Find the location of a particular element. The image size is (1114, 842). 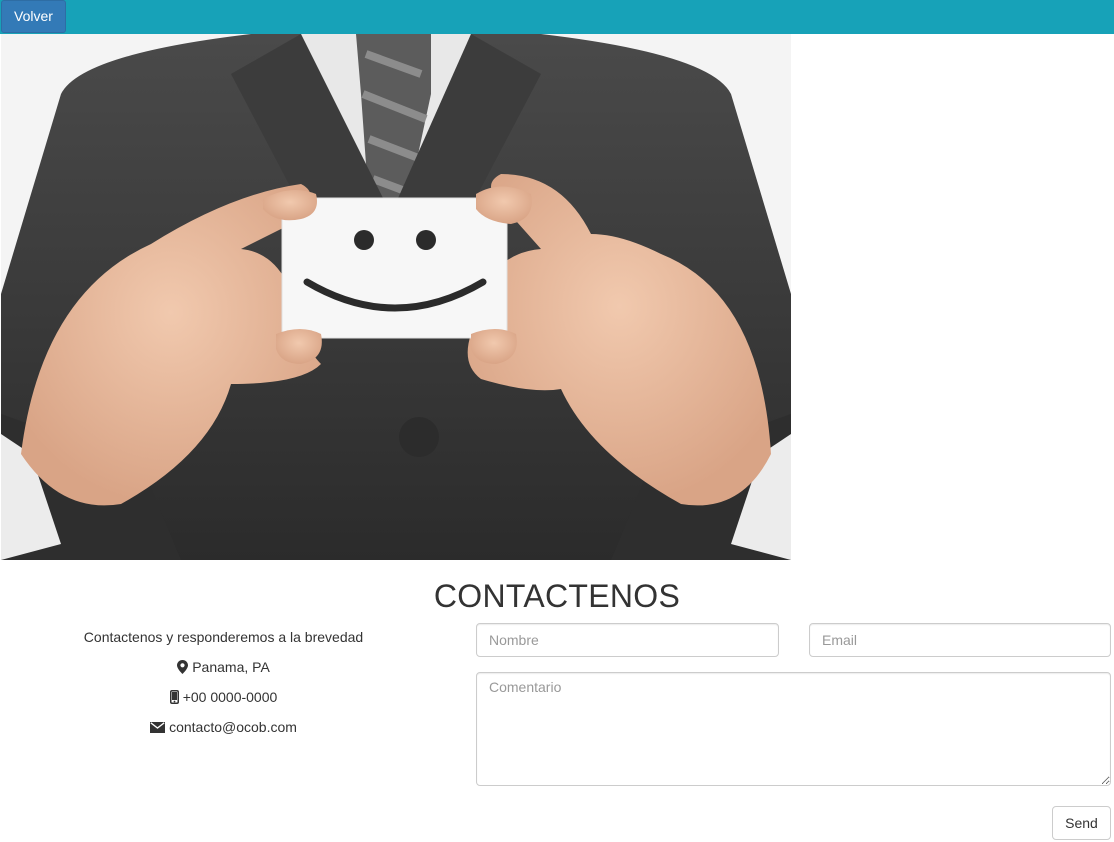

contact-phone-text: +00 0000-0000 is located at coordinates (230, 697).